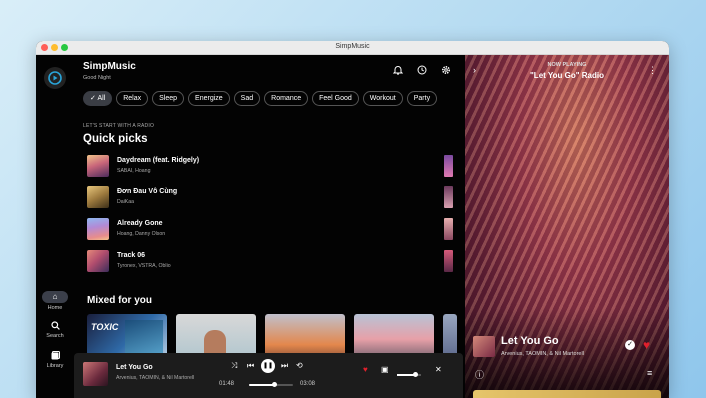 The width and height of the screenshot is (706, 398). I want to click on list-item: Daydream (feat. Ridgely) SABAI, Hoang, so click(272, 167).